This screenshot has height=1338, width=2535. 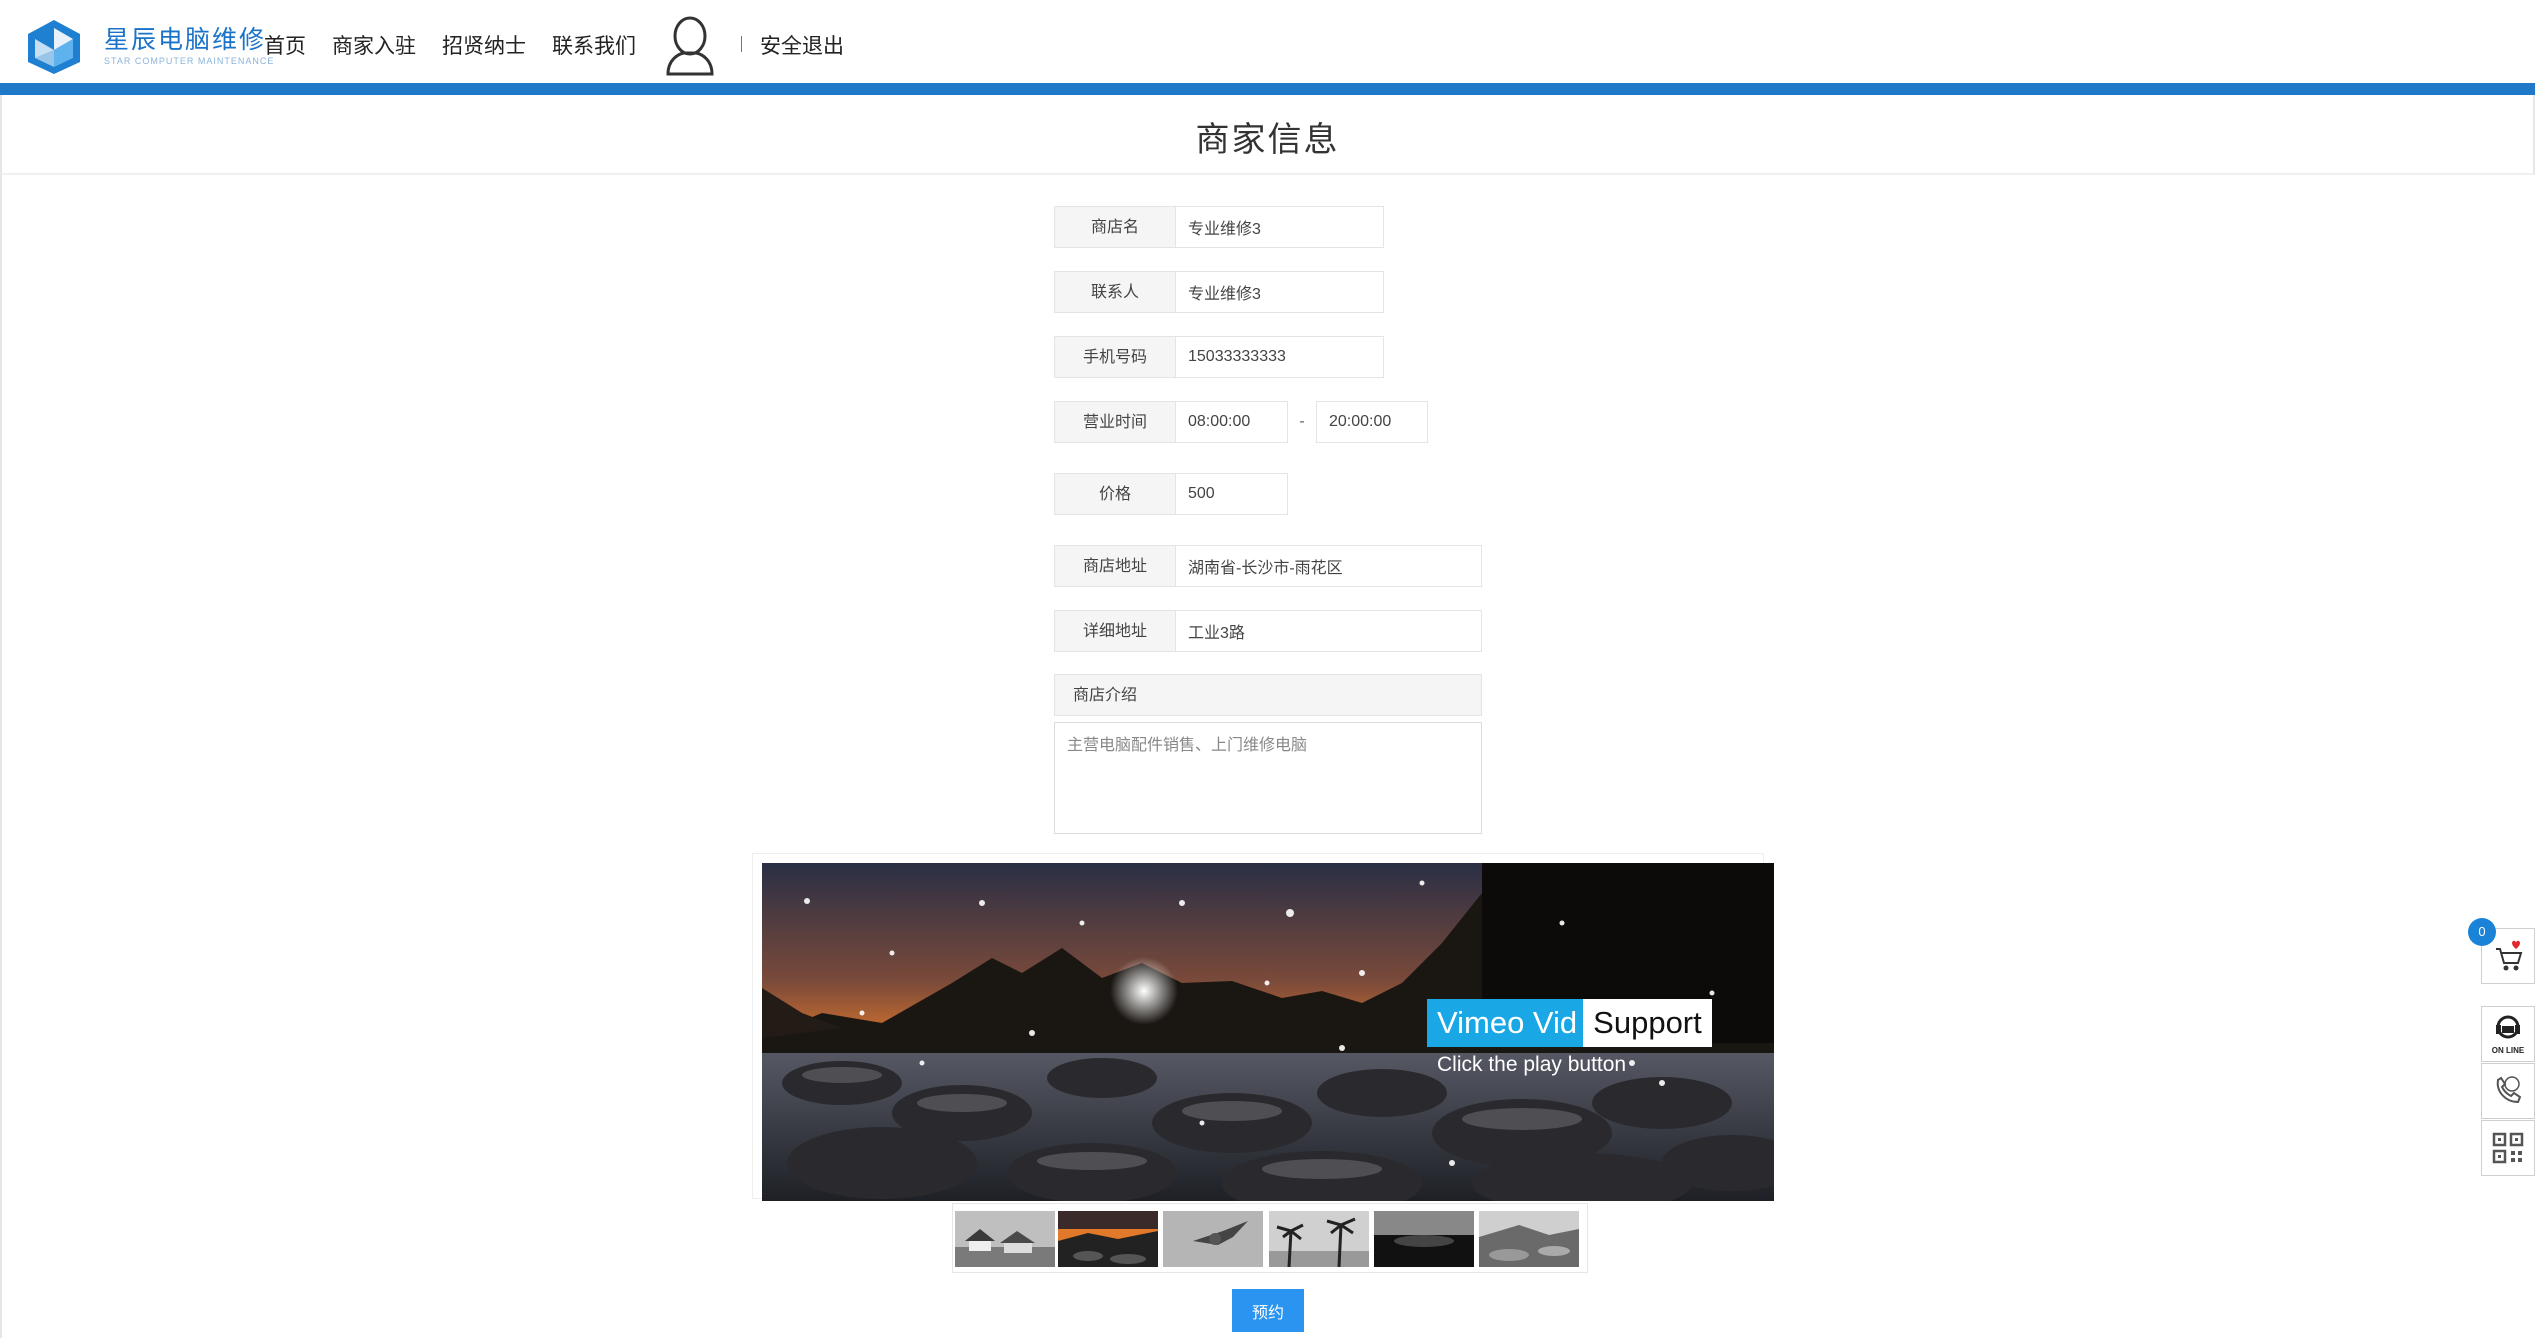 I want to click on intro-textarea: 主营电脑配件销售、上门维修电脑, so click(x=1268, y=778).